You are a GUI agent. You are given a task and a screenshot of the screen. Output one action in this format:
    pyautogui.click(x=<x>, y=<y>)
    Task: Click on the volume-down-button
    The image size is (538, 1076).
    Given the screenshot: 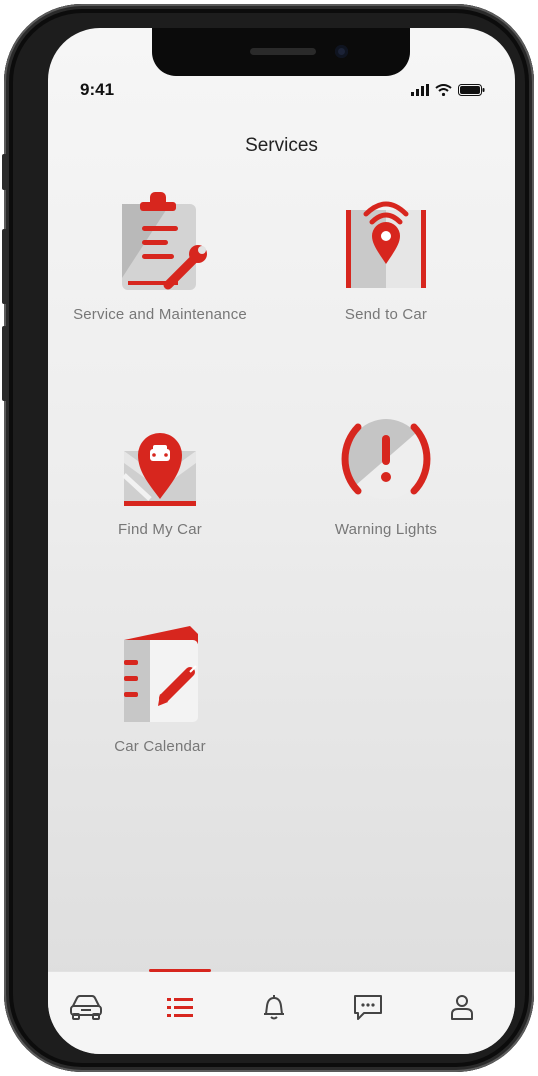 What is the action you would take?
    pyautogui.click(x=4, y=363)
    